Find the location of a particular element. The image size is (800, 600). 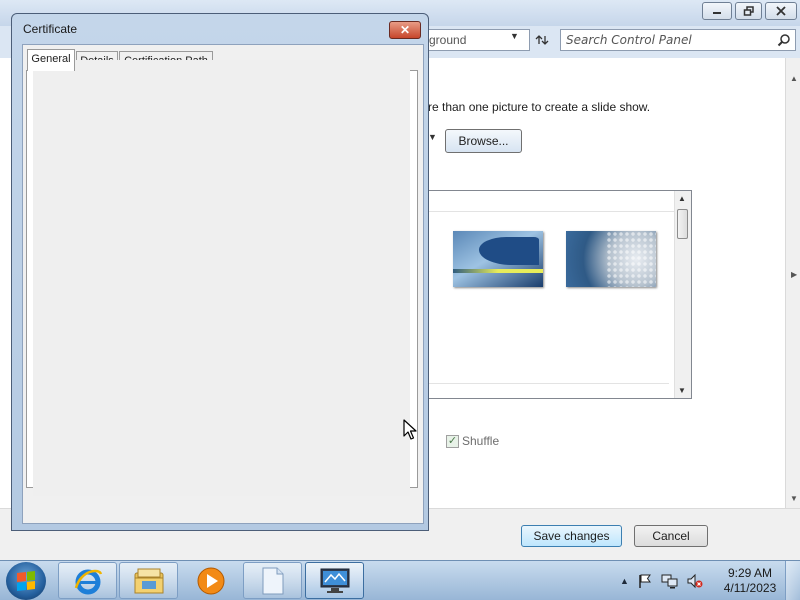

close-icon: ✕ is located at coordinates (405, 30).